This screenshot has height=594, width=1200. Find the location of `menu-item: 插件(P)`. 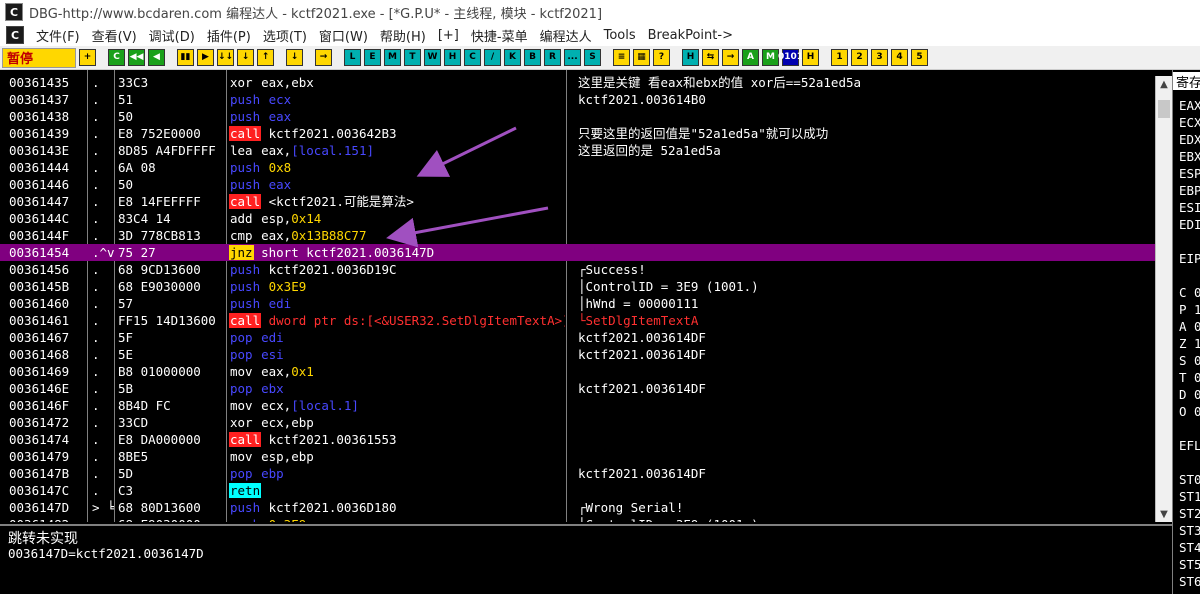

menu-item: 插件(P) is located at coordinates (229, 35).